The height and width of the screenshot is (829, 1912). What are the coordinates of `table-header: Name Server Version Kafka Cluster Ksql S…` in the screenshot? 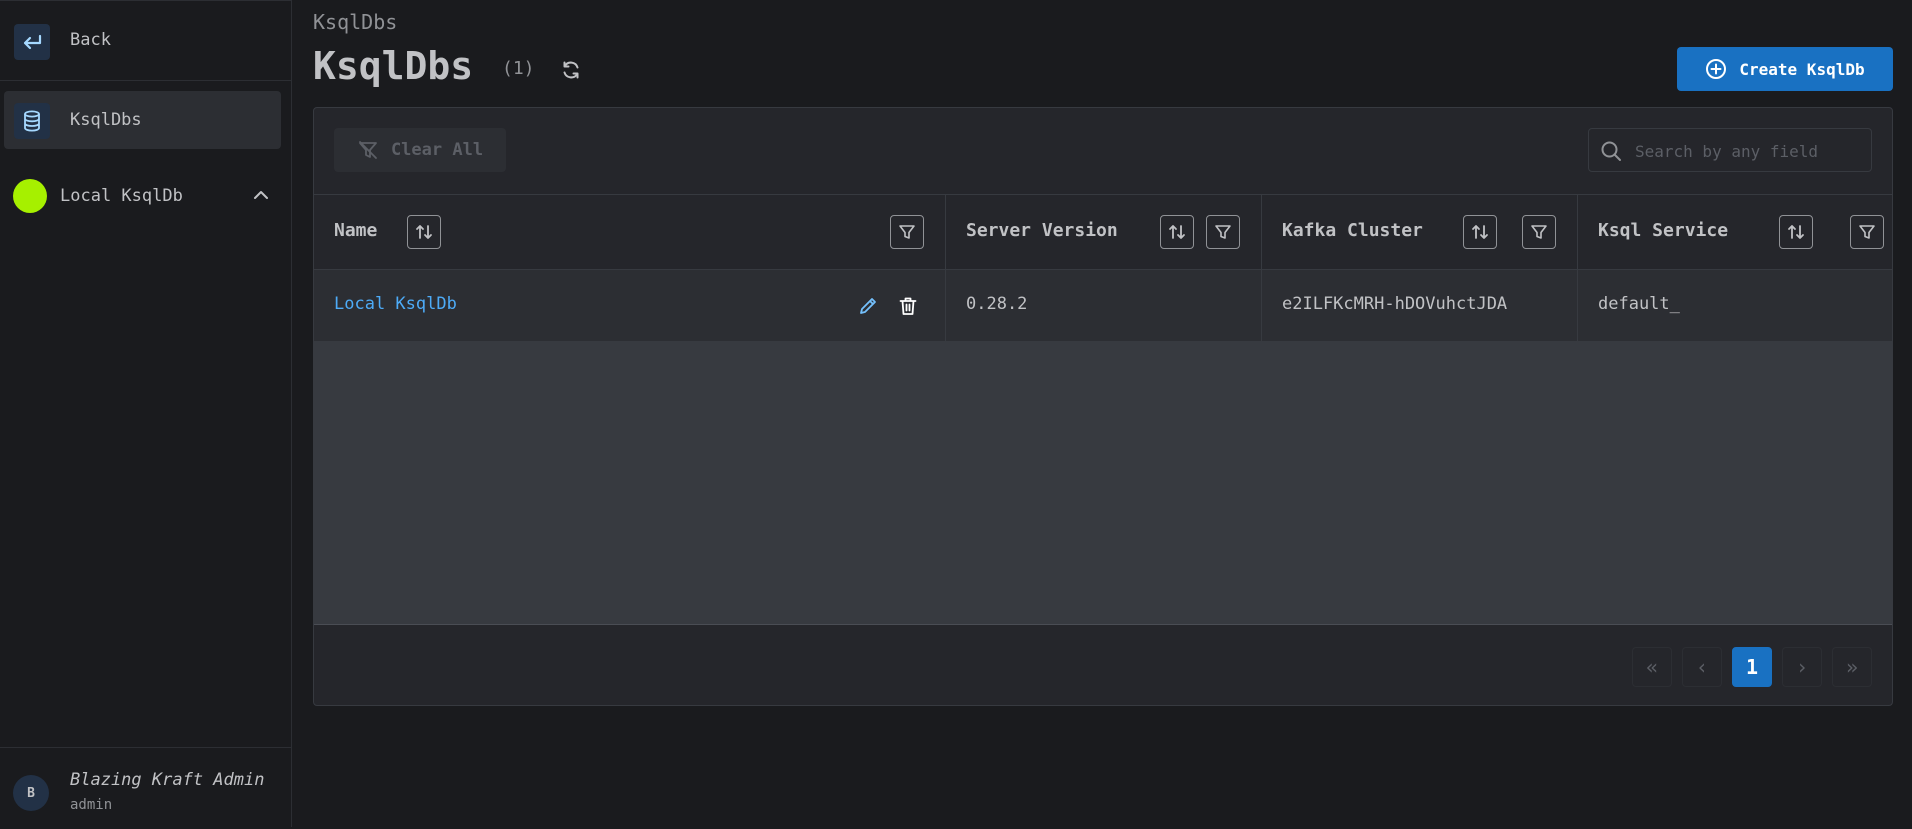 It's located at (1103, 232).